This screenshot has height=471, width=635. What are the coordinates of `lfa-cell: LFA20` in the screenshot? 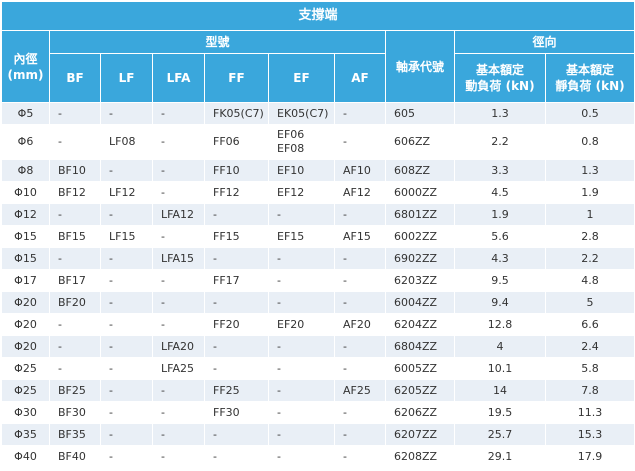 It's located at (178, 346).